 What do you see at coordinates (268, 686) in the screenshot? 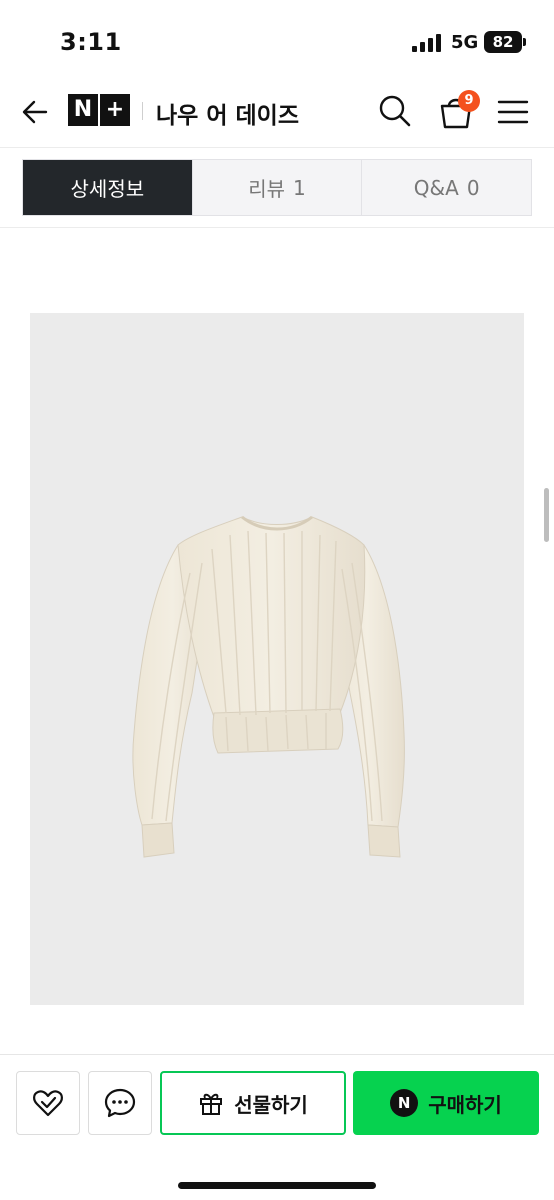
I see `sweater-illustration` at bounding box center [268, 686].